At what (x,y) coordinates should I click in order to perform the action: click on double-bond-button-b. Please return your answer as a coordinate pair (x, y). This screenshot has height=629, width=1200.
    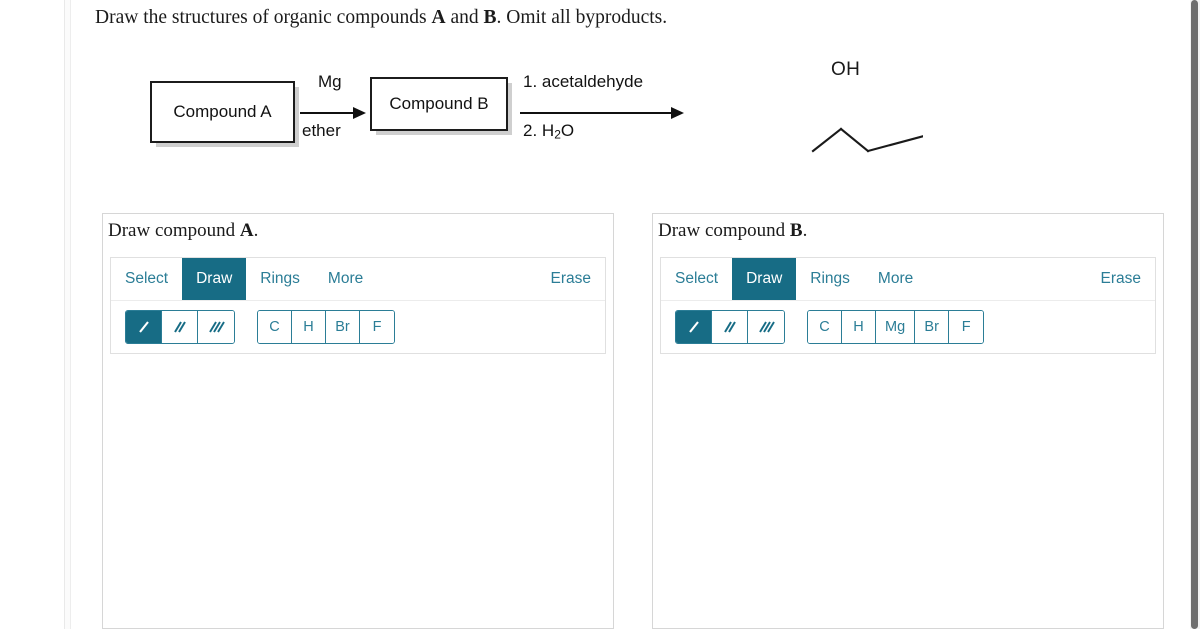
    Looking at the image, I should click on (730, 327).